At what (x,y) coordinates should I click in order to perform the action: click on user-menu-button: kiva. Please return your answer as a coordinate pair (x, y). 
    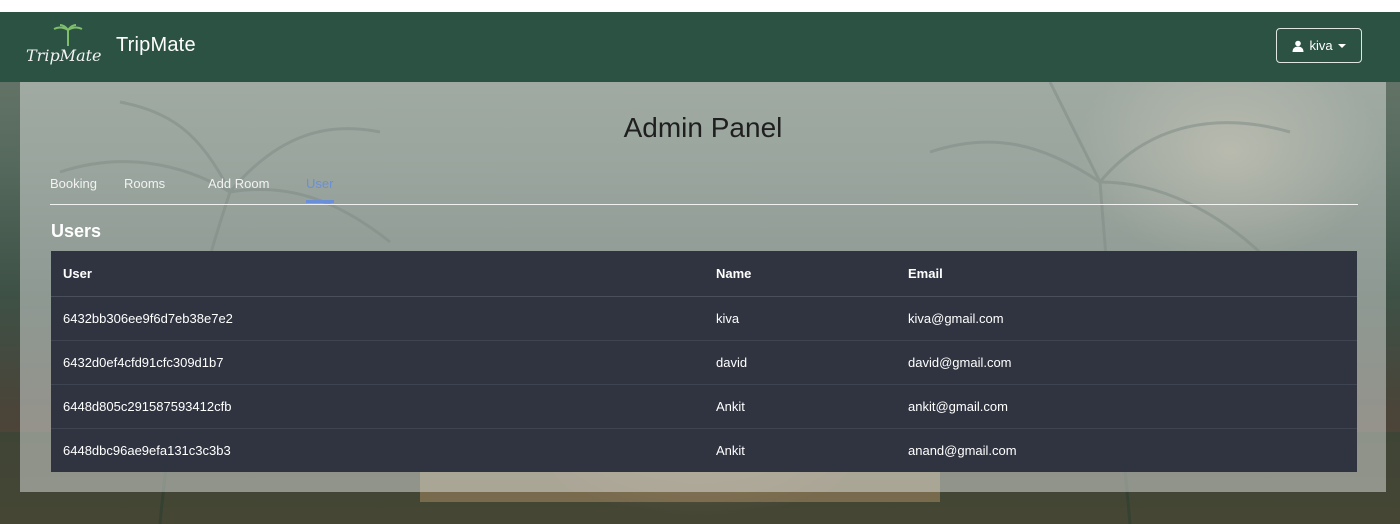
    Looking at the image, I should click on (1319, 45).